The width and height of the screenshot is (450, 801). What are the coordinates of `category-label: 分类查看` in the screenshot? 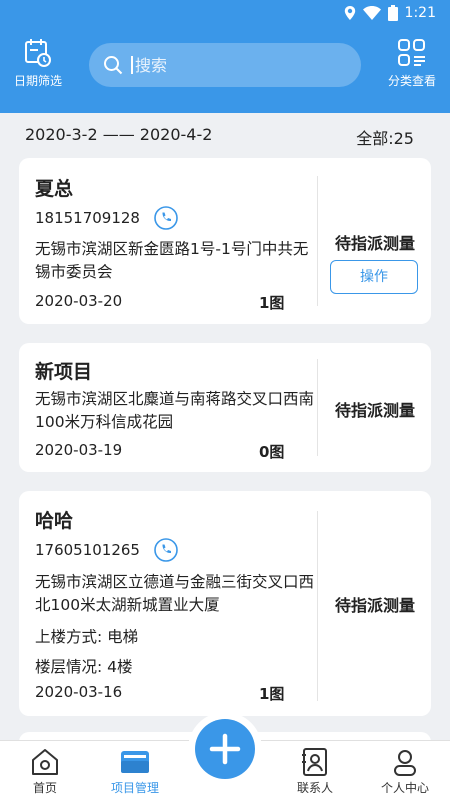 It's located at (411, 81).